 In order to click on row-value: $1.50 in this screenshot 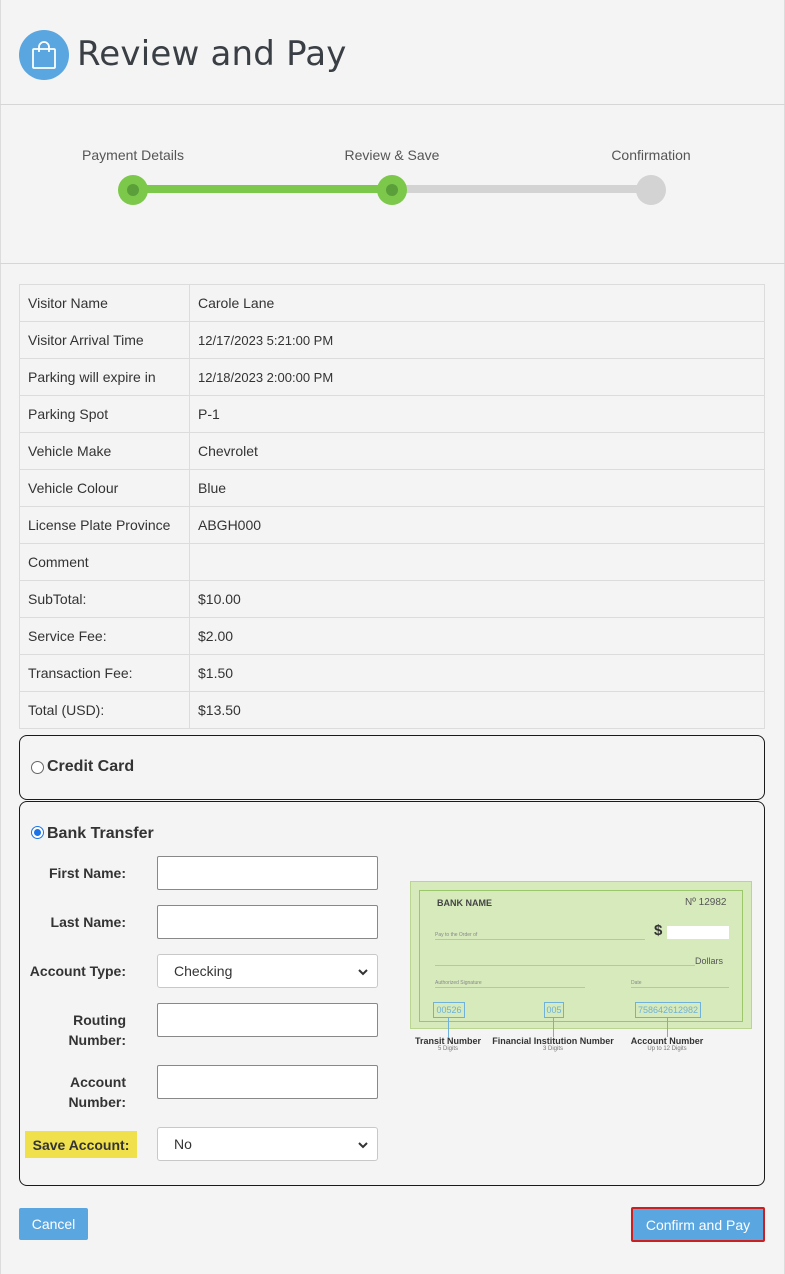, I will do `click(477, 673)`.